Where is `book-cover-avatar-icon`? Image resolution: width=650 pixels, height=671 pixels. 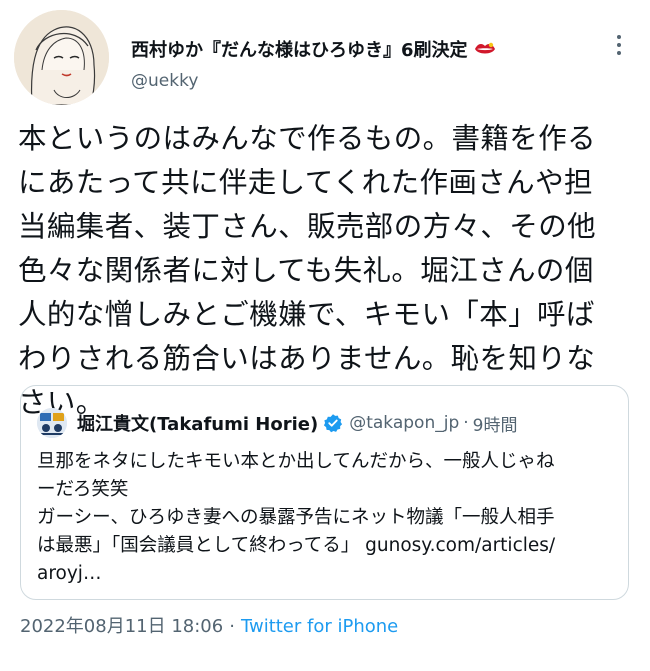
book-cover-avatar-icon is located at coordinates (52, 423).